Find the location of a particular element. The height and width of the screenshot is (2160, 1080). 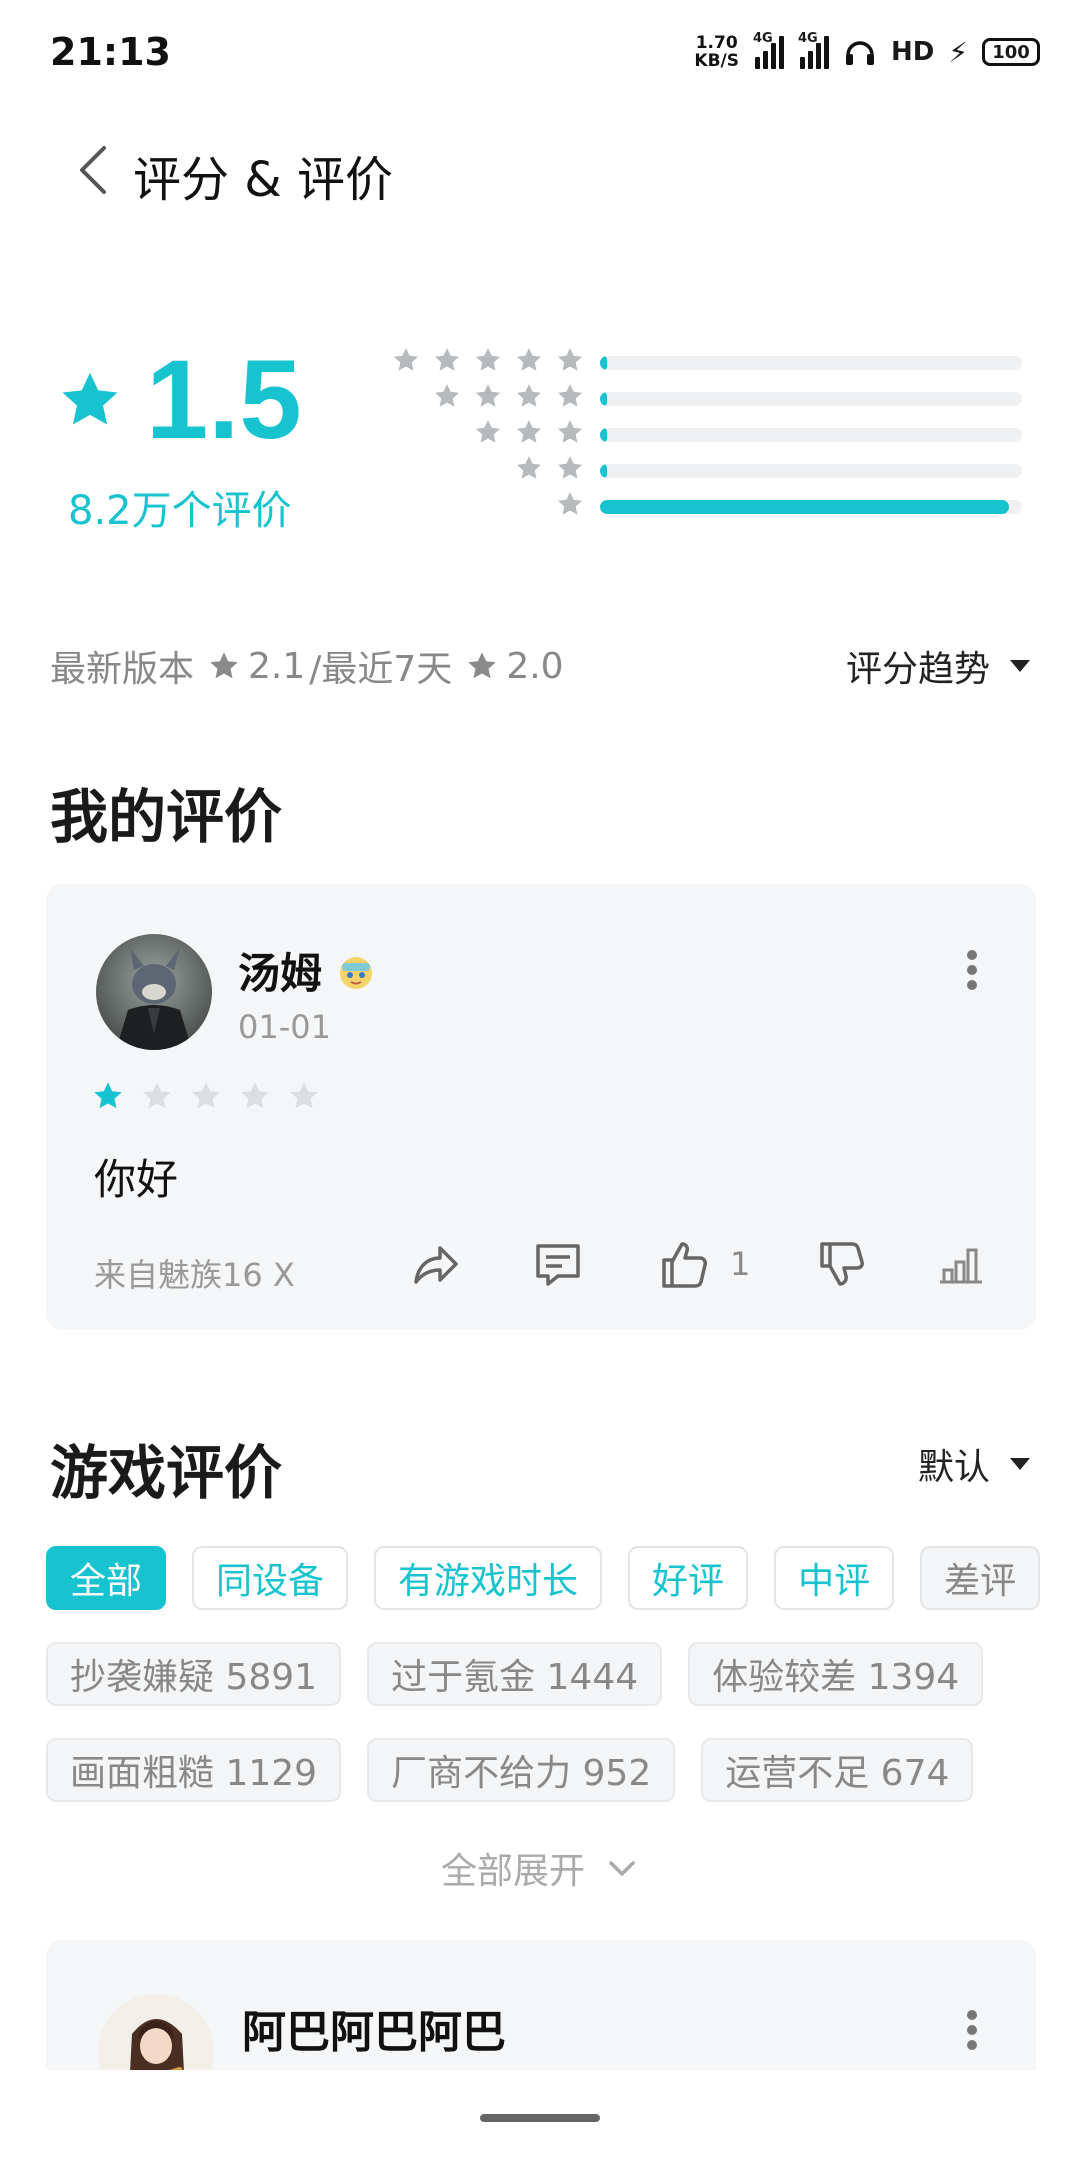

thumbs-up-icon is located at coordinates (684, 1265).